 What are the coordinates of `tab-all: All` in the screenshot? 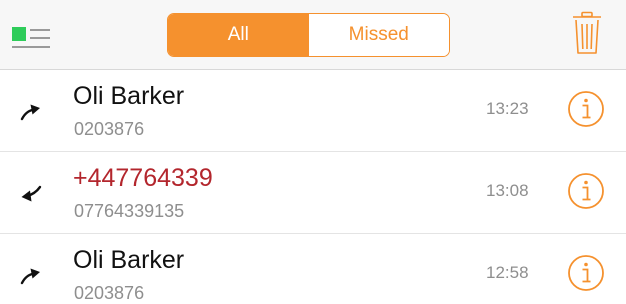 It's located at (238, 35).